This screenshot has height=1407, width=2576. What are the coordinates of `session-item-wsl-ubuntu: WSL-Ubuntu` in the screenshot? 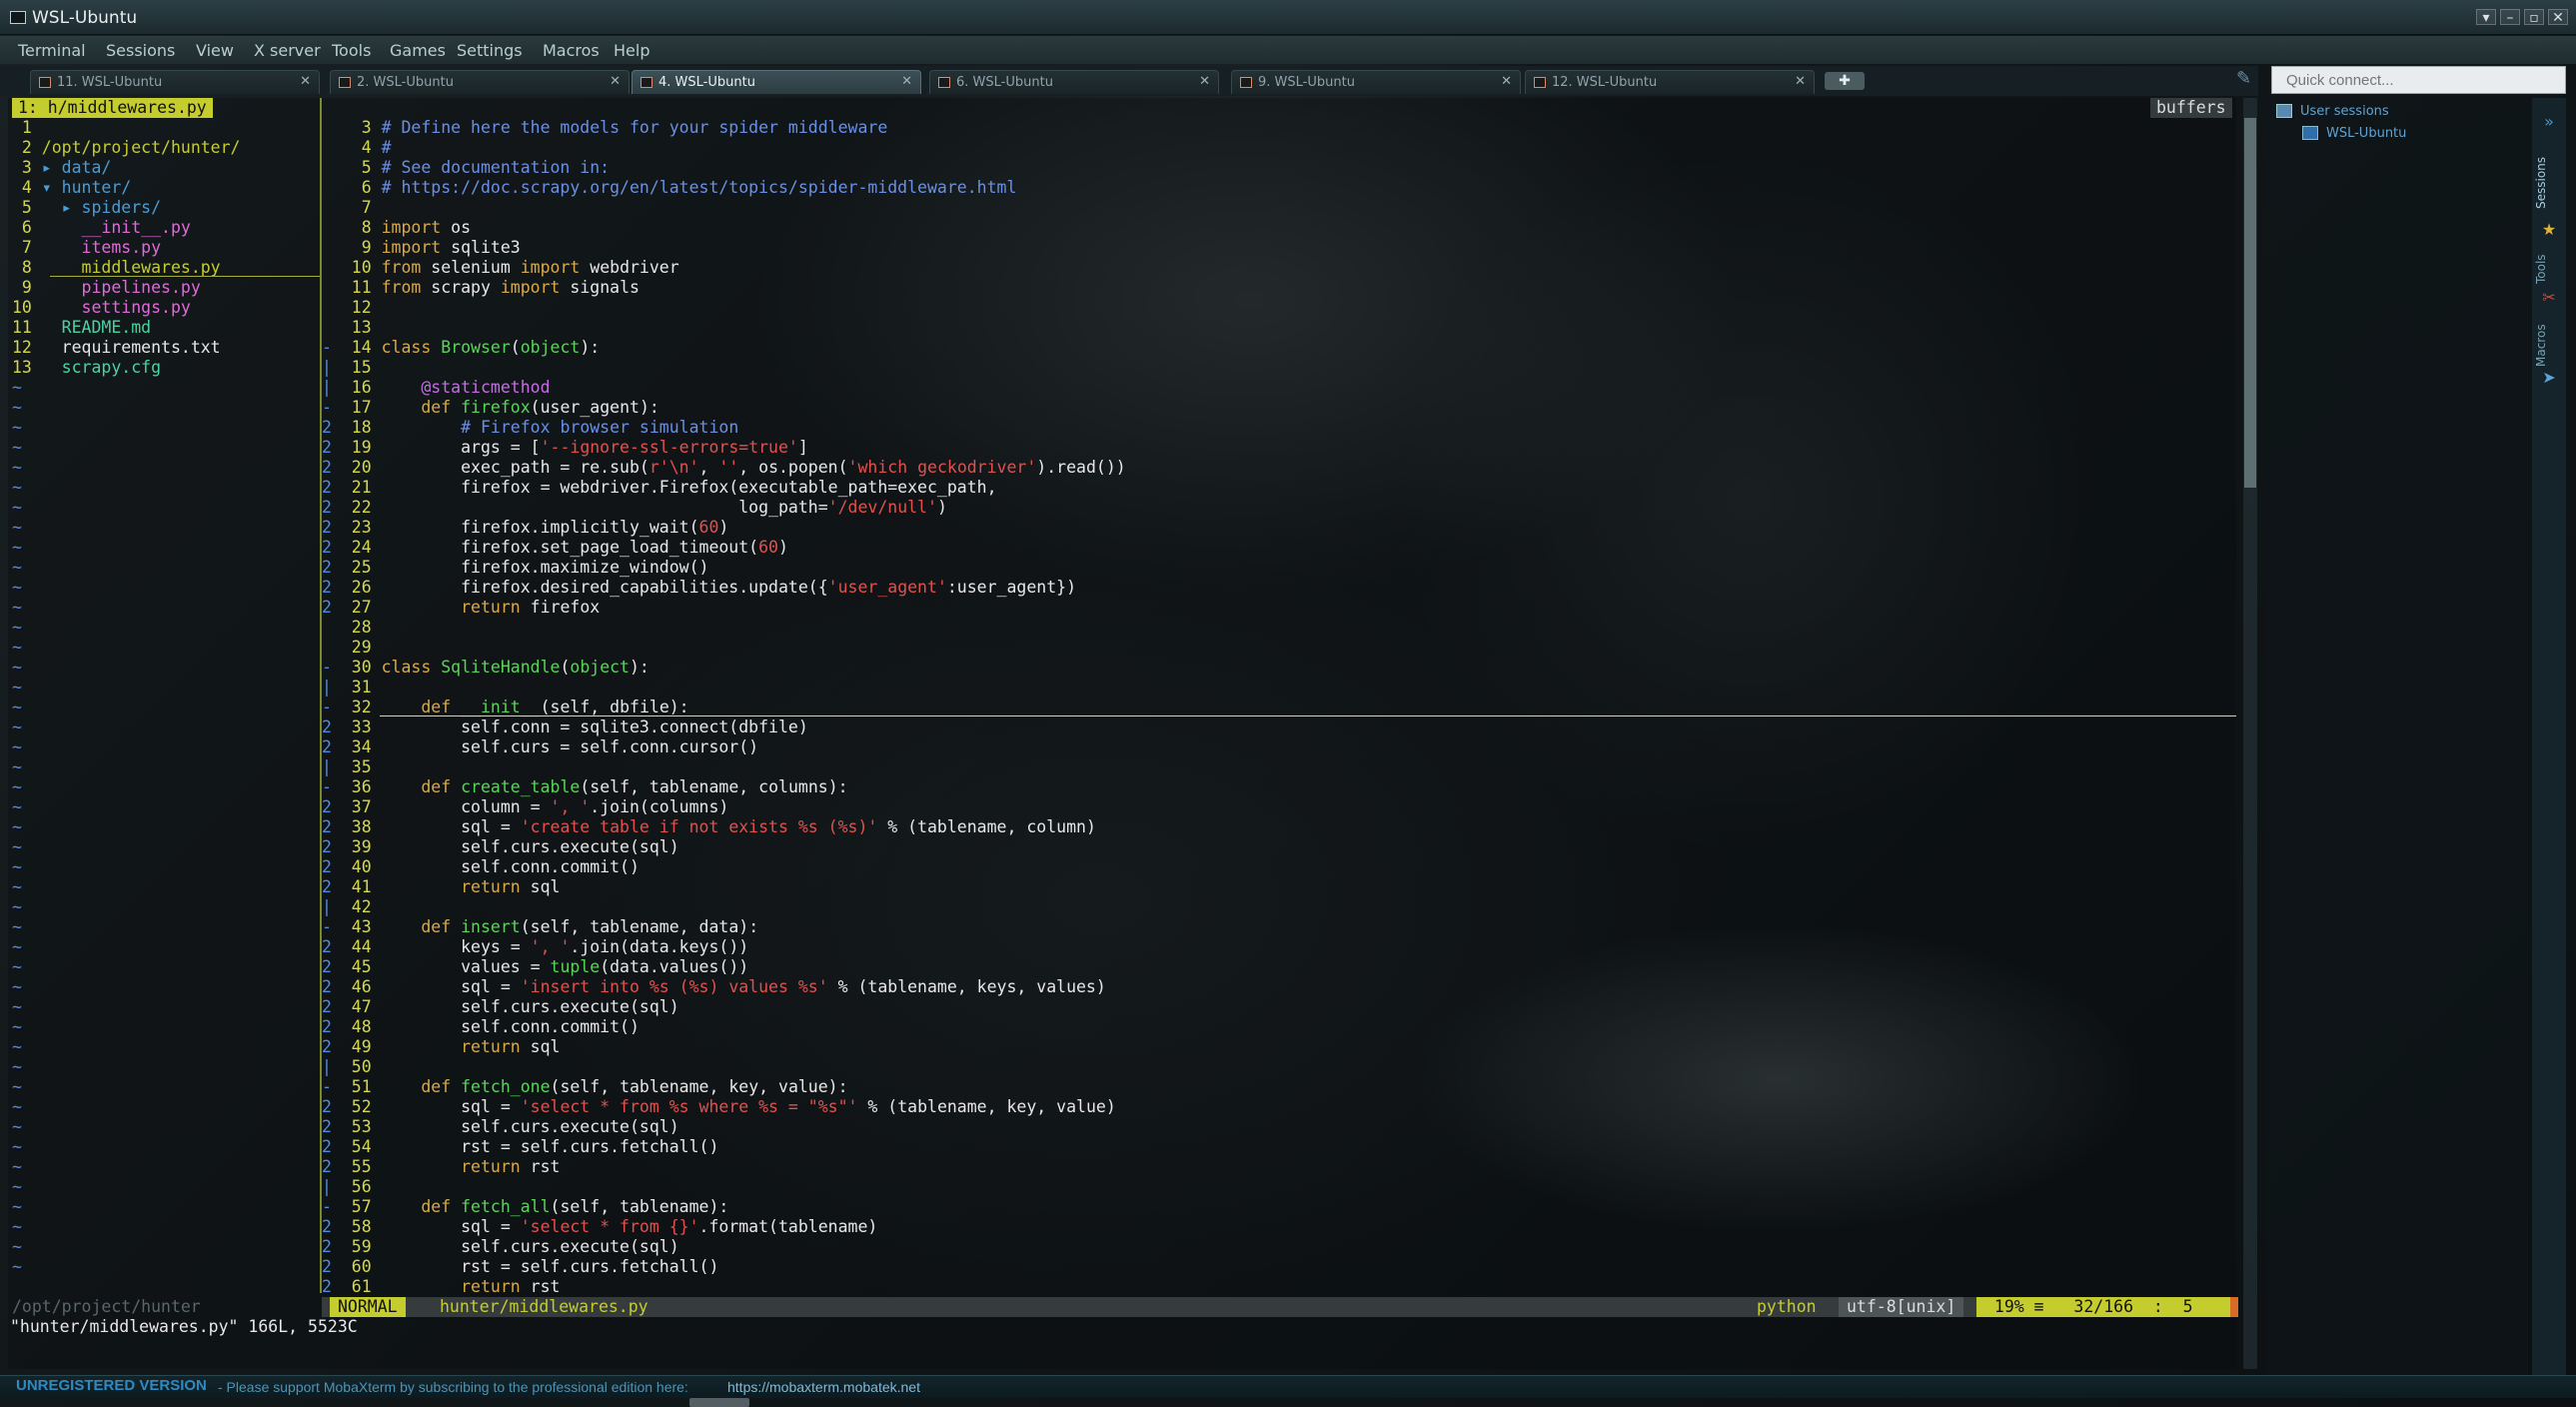 It's located at (2366, 133).